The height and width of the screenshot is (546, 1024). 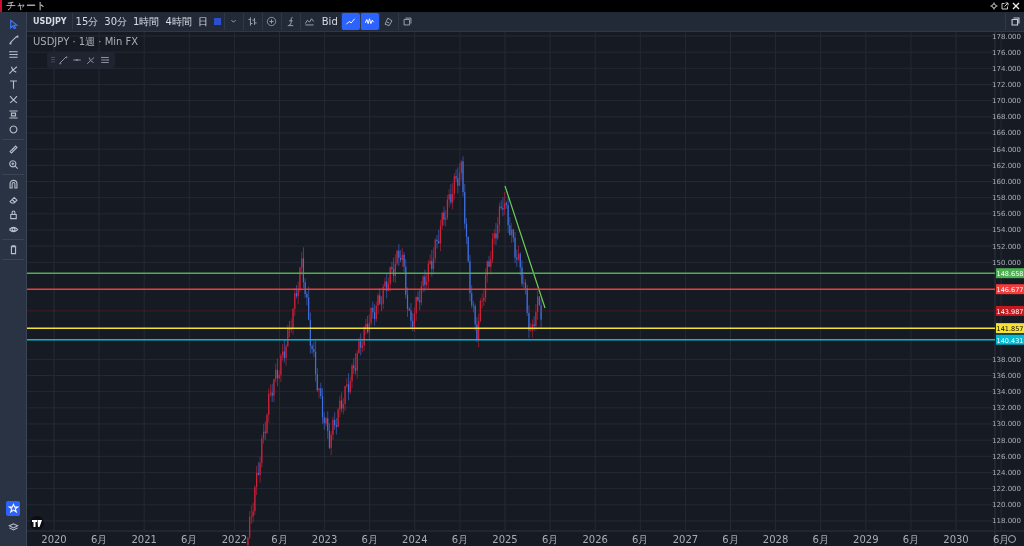 What do you see at coordinates (595, 539) in the screenshot?
I see `time-tick: 2026` at bounding box center [595, 539].